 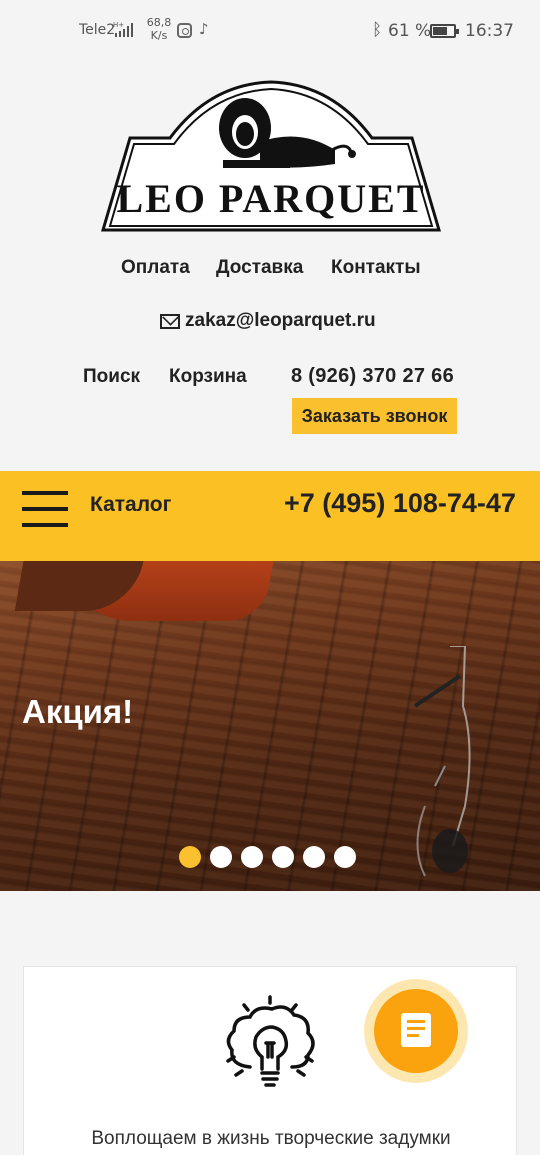 What do you see at coordinates (97, 30) in the screenshot?
I see `carrier-label: Tele2` at bounding box center [97, 30].